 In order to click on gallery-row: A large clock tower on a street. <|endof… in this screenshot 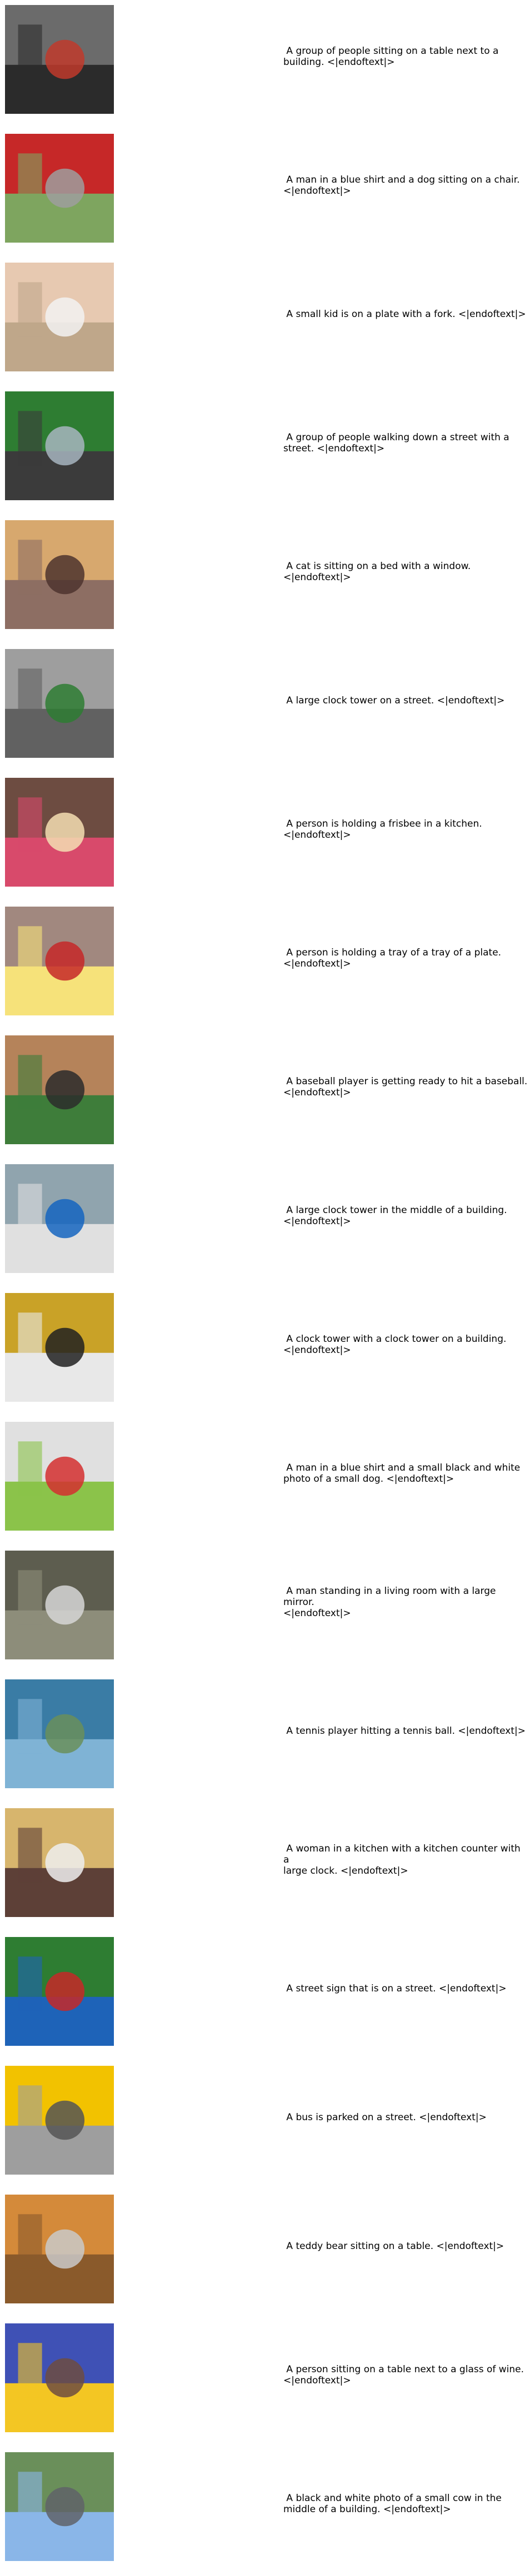, I will do `click(265, 708)`.